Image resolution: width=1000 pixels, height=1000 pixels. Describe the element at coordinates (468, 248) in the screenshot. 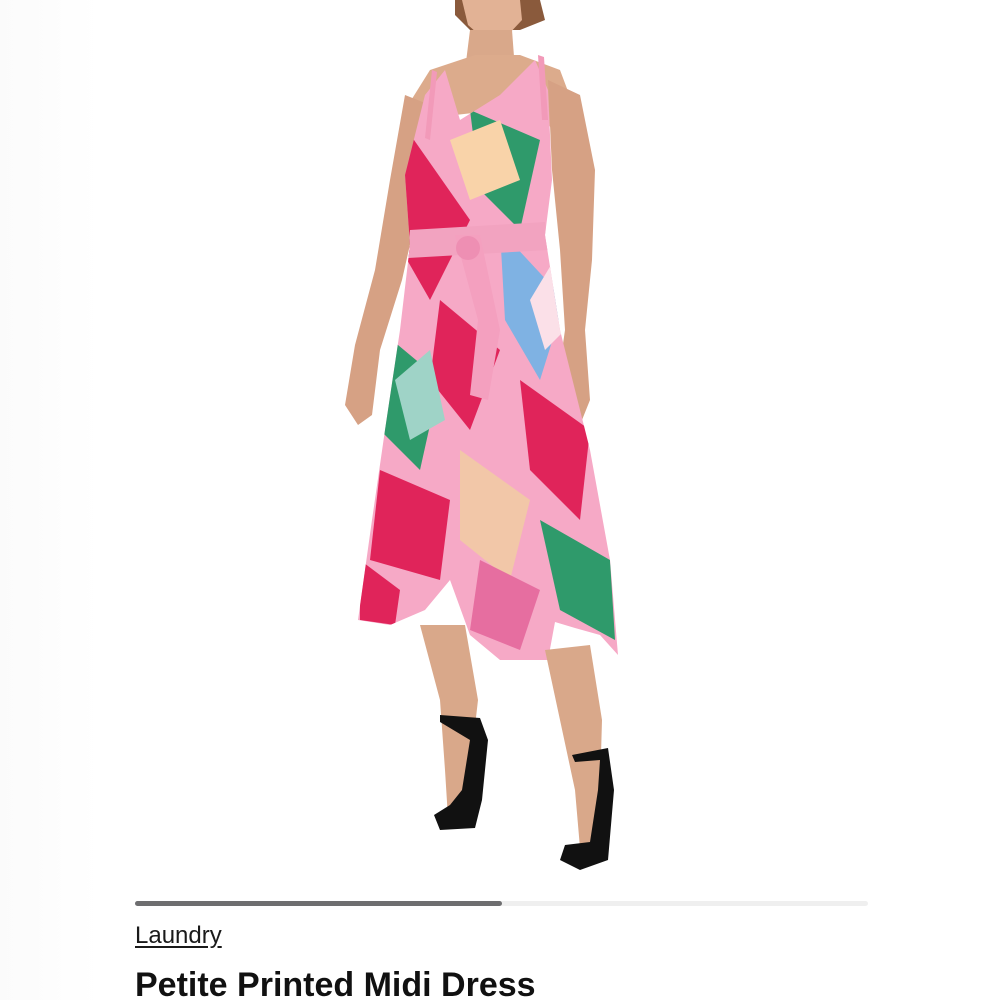

I see `belt-knot` at that location.